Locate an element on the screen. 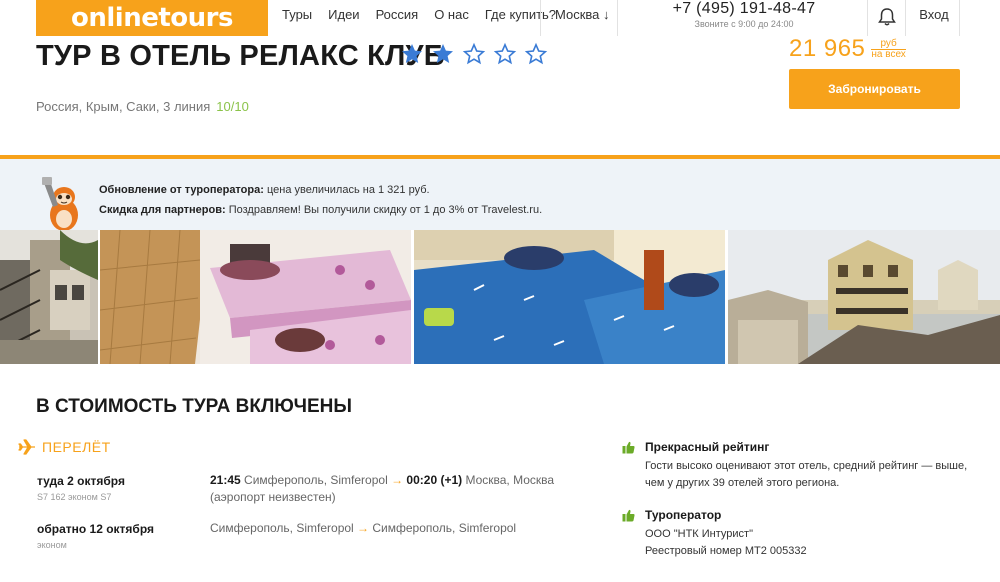 The width and height of the screenshot is (1000, 582). outbound-from: Симферополь, Simferopol is located at coordinates (316, 480).